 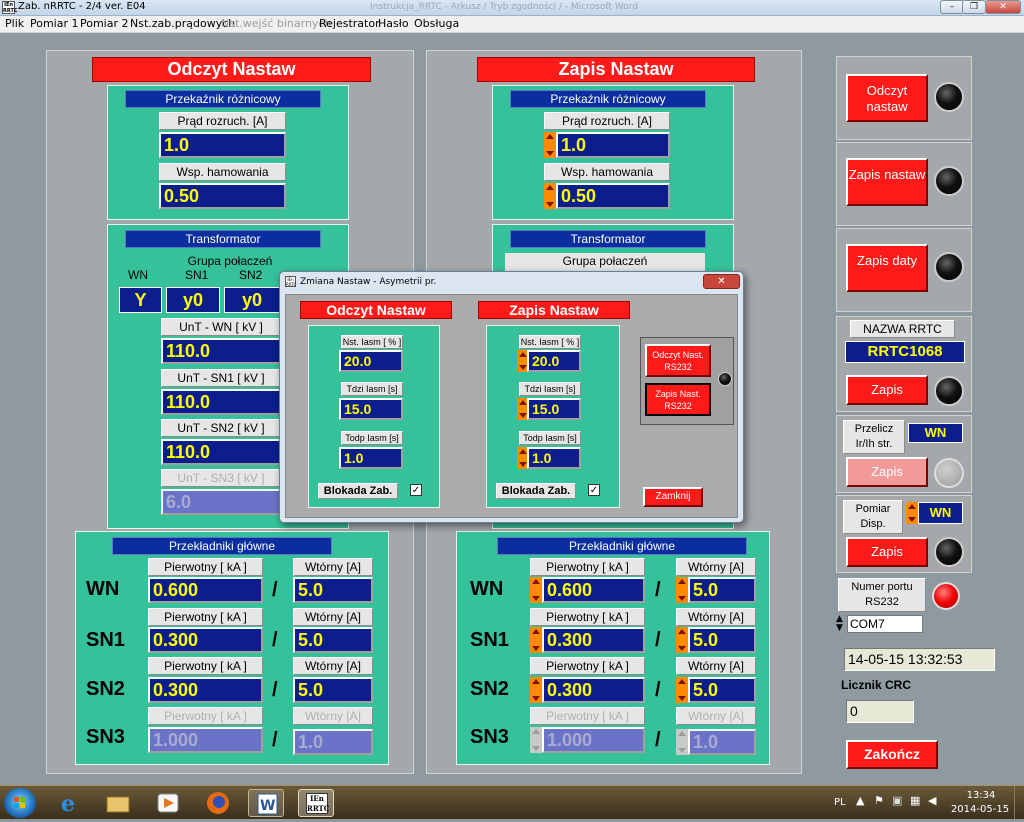 I want to click on write-brake-spinner, so click(x=550, y=196).